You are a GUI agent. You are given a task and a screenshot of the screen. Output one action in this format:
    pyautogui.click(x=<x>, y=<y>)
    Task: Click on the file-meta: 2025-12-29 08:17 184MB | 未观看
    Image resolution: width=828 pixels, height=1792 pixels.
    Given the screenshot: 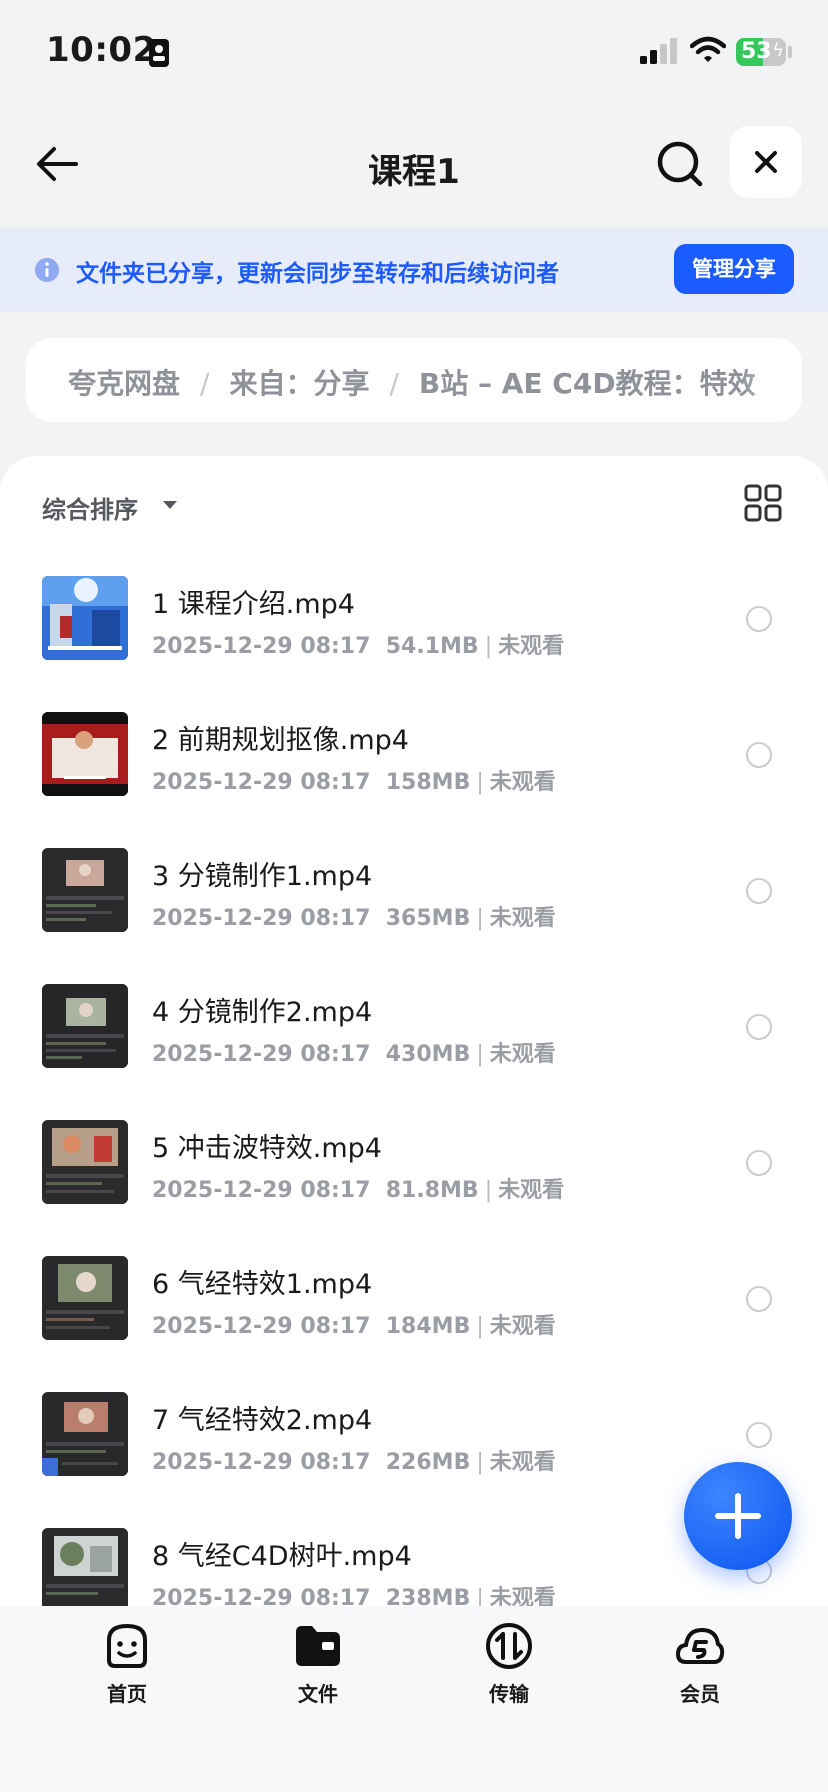 What is the action you would take?
    pyautogui.click(x=354, y=1324)
    